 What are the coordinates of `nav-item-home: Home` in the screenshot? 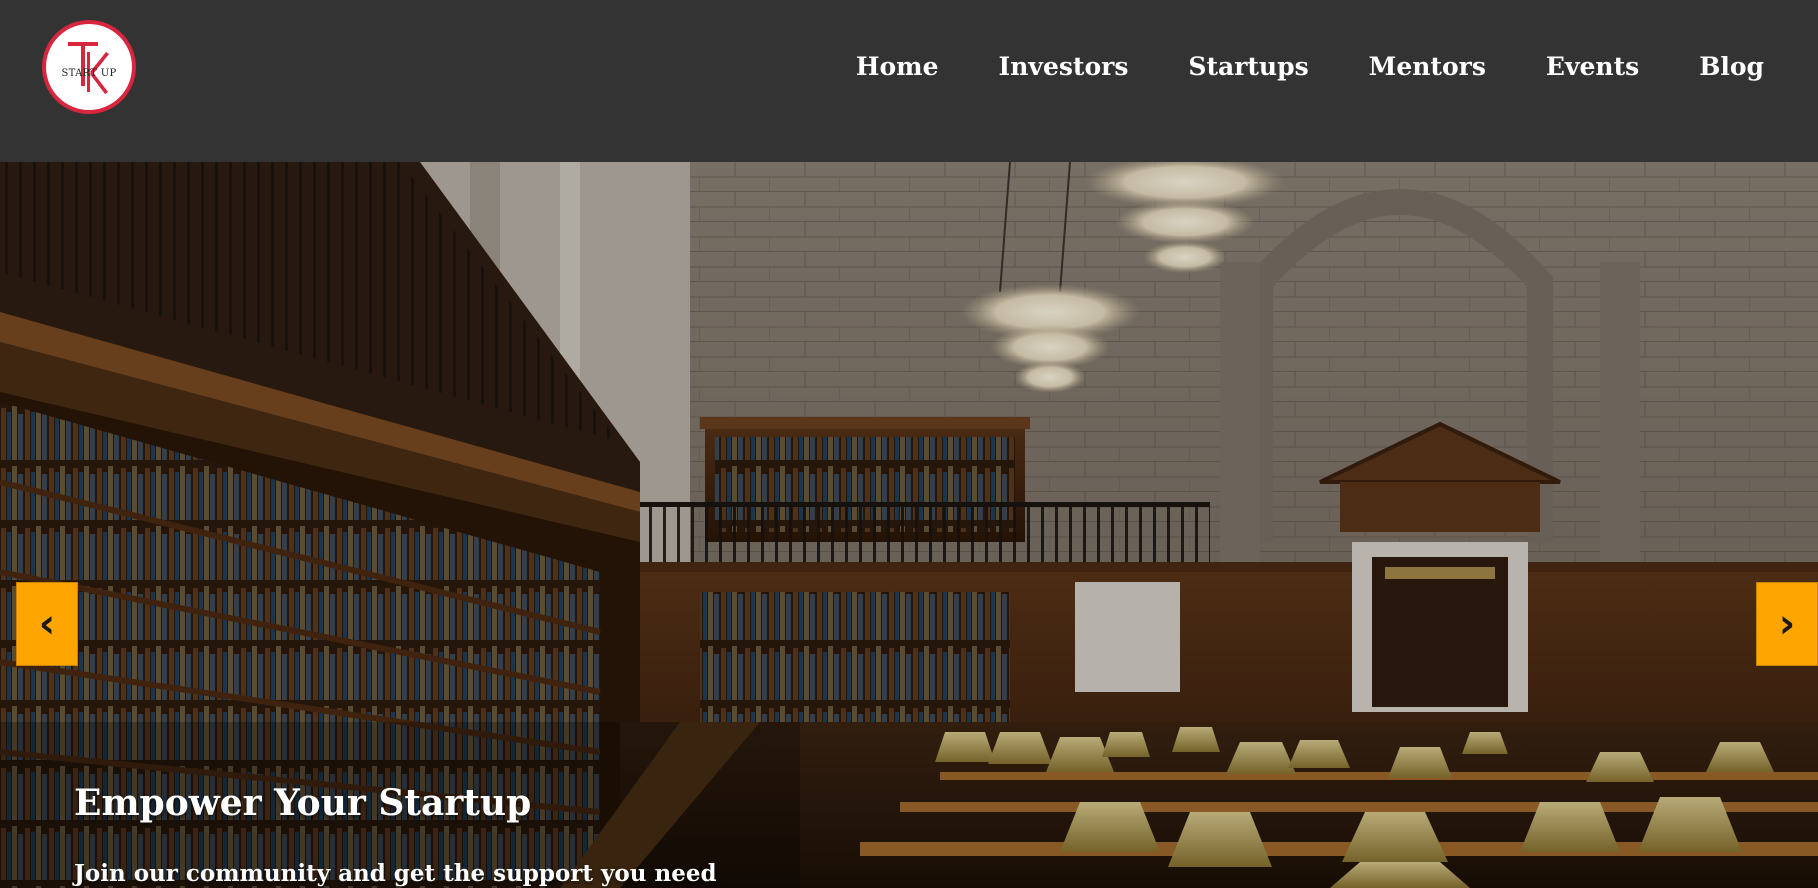 It's located at (897, 67).